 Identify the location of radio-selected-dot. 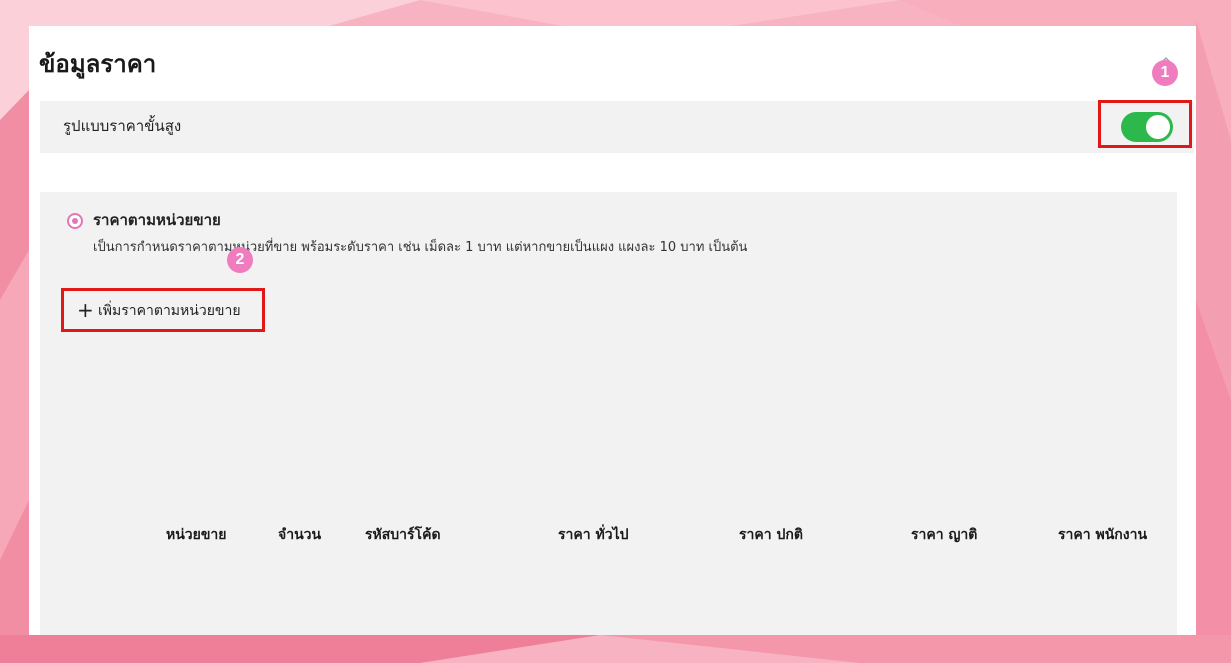
(75, 221).